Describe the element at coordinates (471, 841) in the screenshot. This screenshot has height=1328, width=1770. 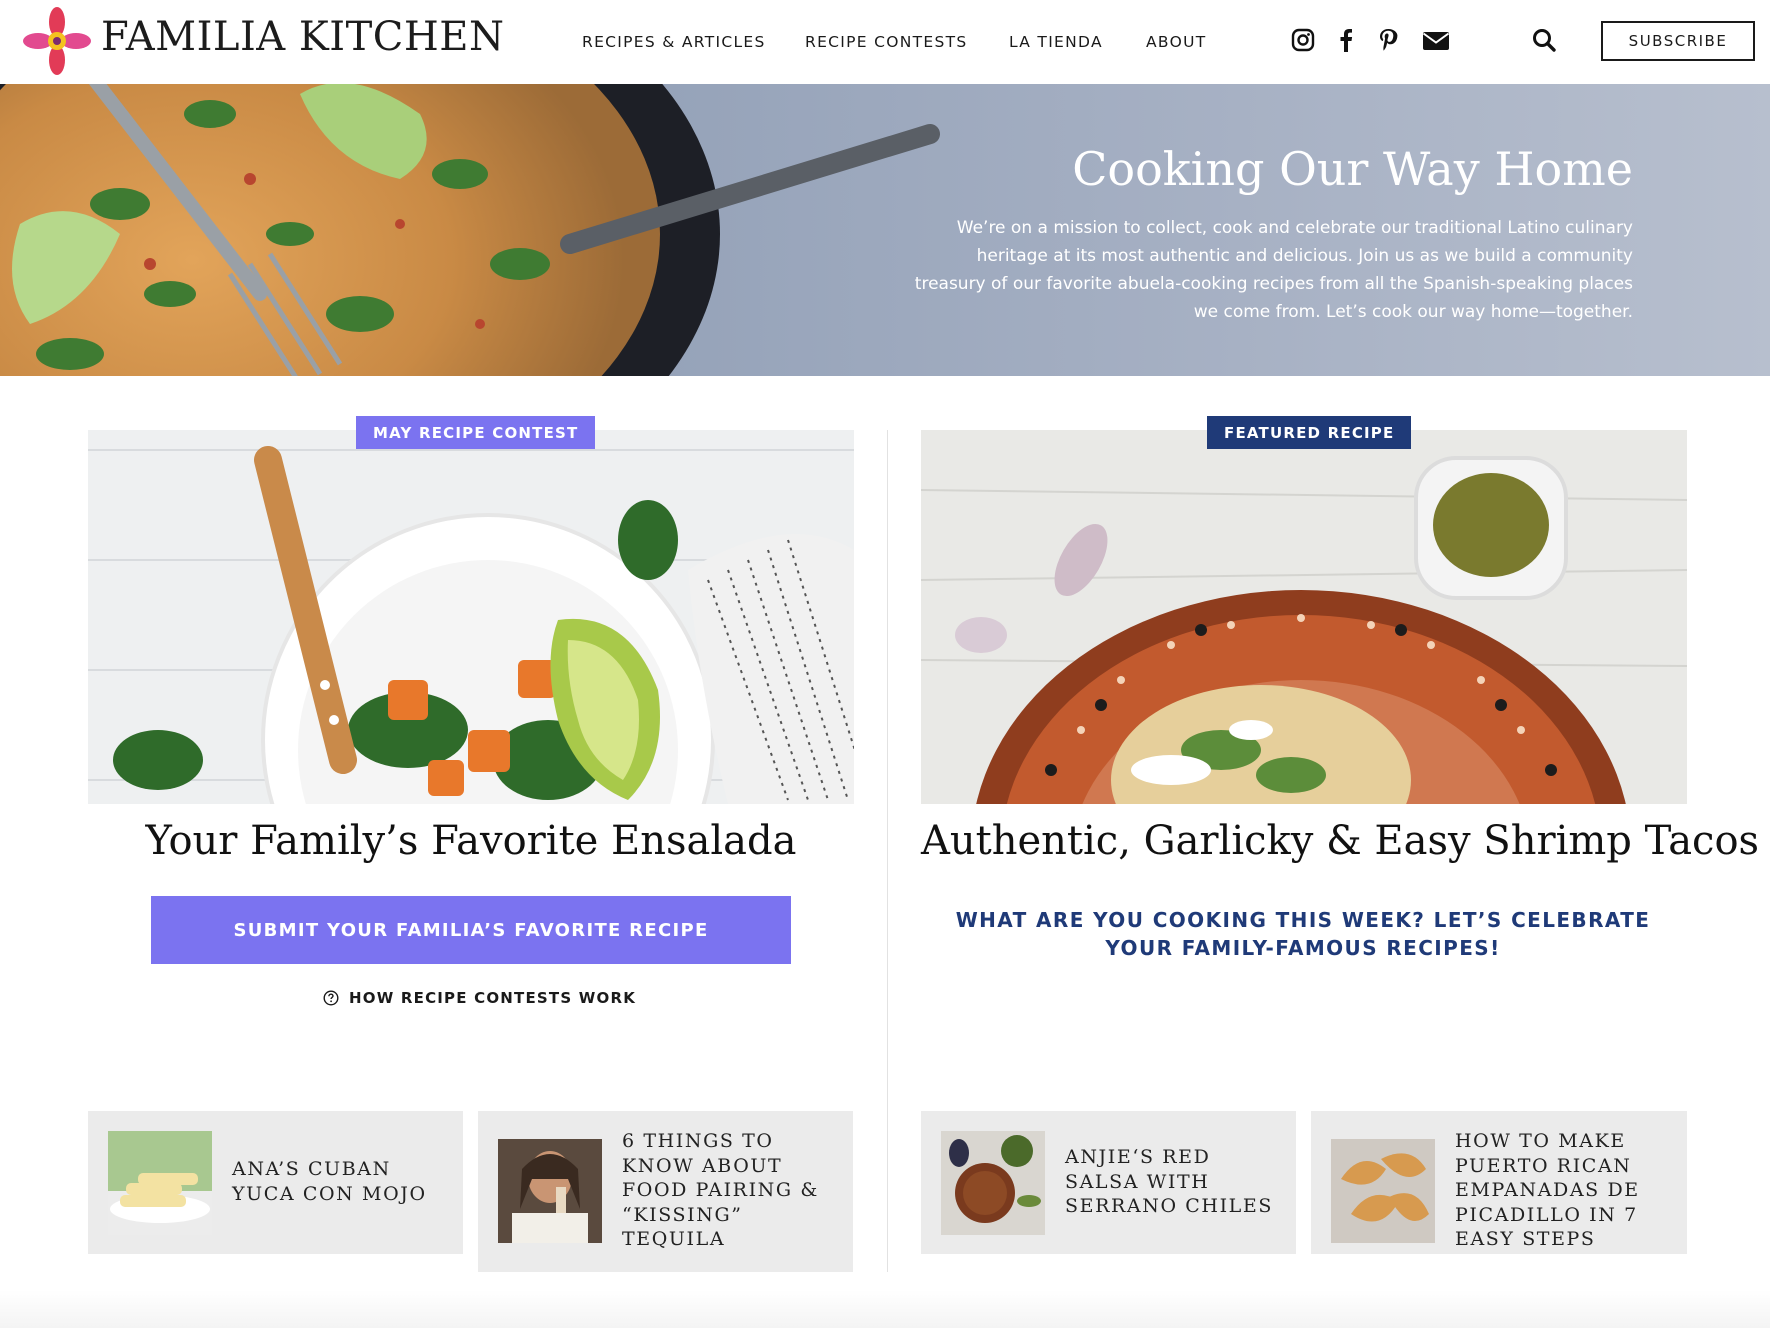
I see `contest-title: Your Family’s Favorite Ensalada` at that location.